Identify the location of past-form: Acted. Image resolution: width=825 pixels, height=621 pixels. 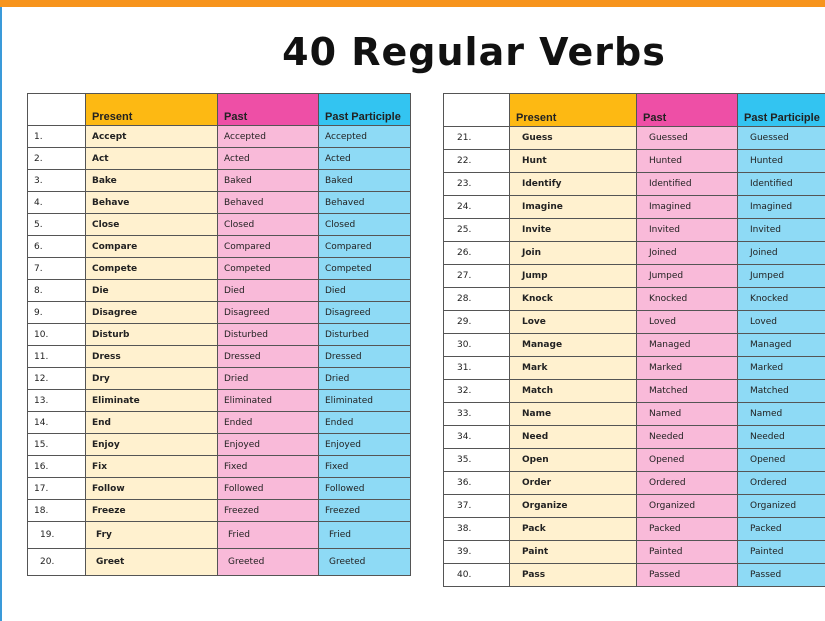
(268, 158).